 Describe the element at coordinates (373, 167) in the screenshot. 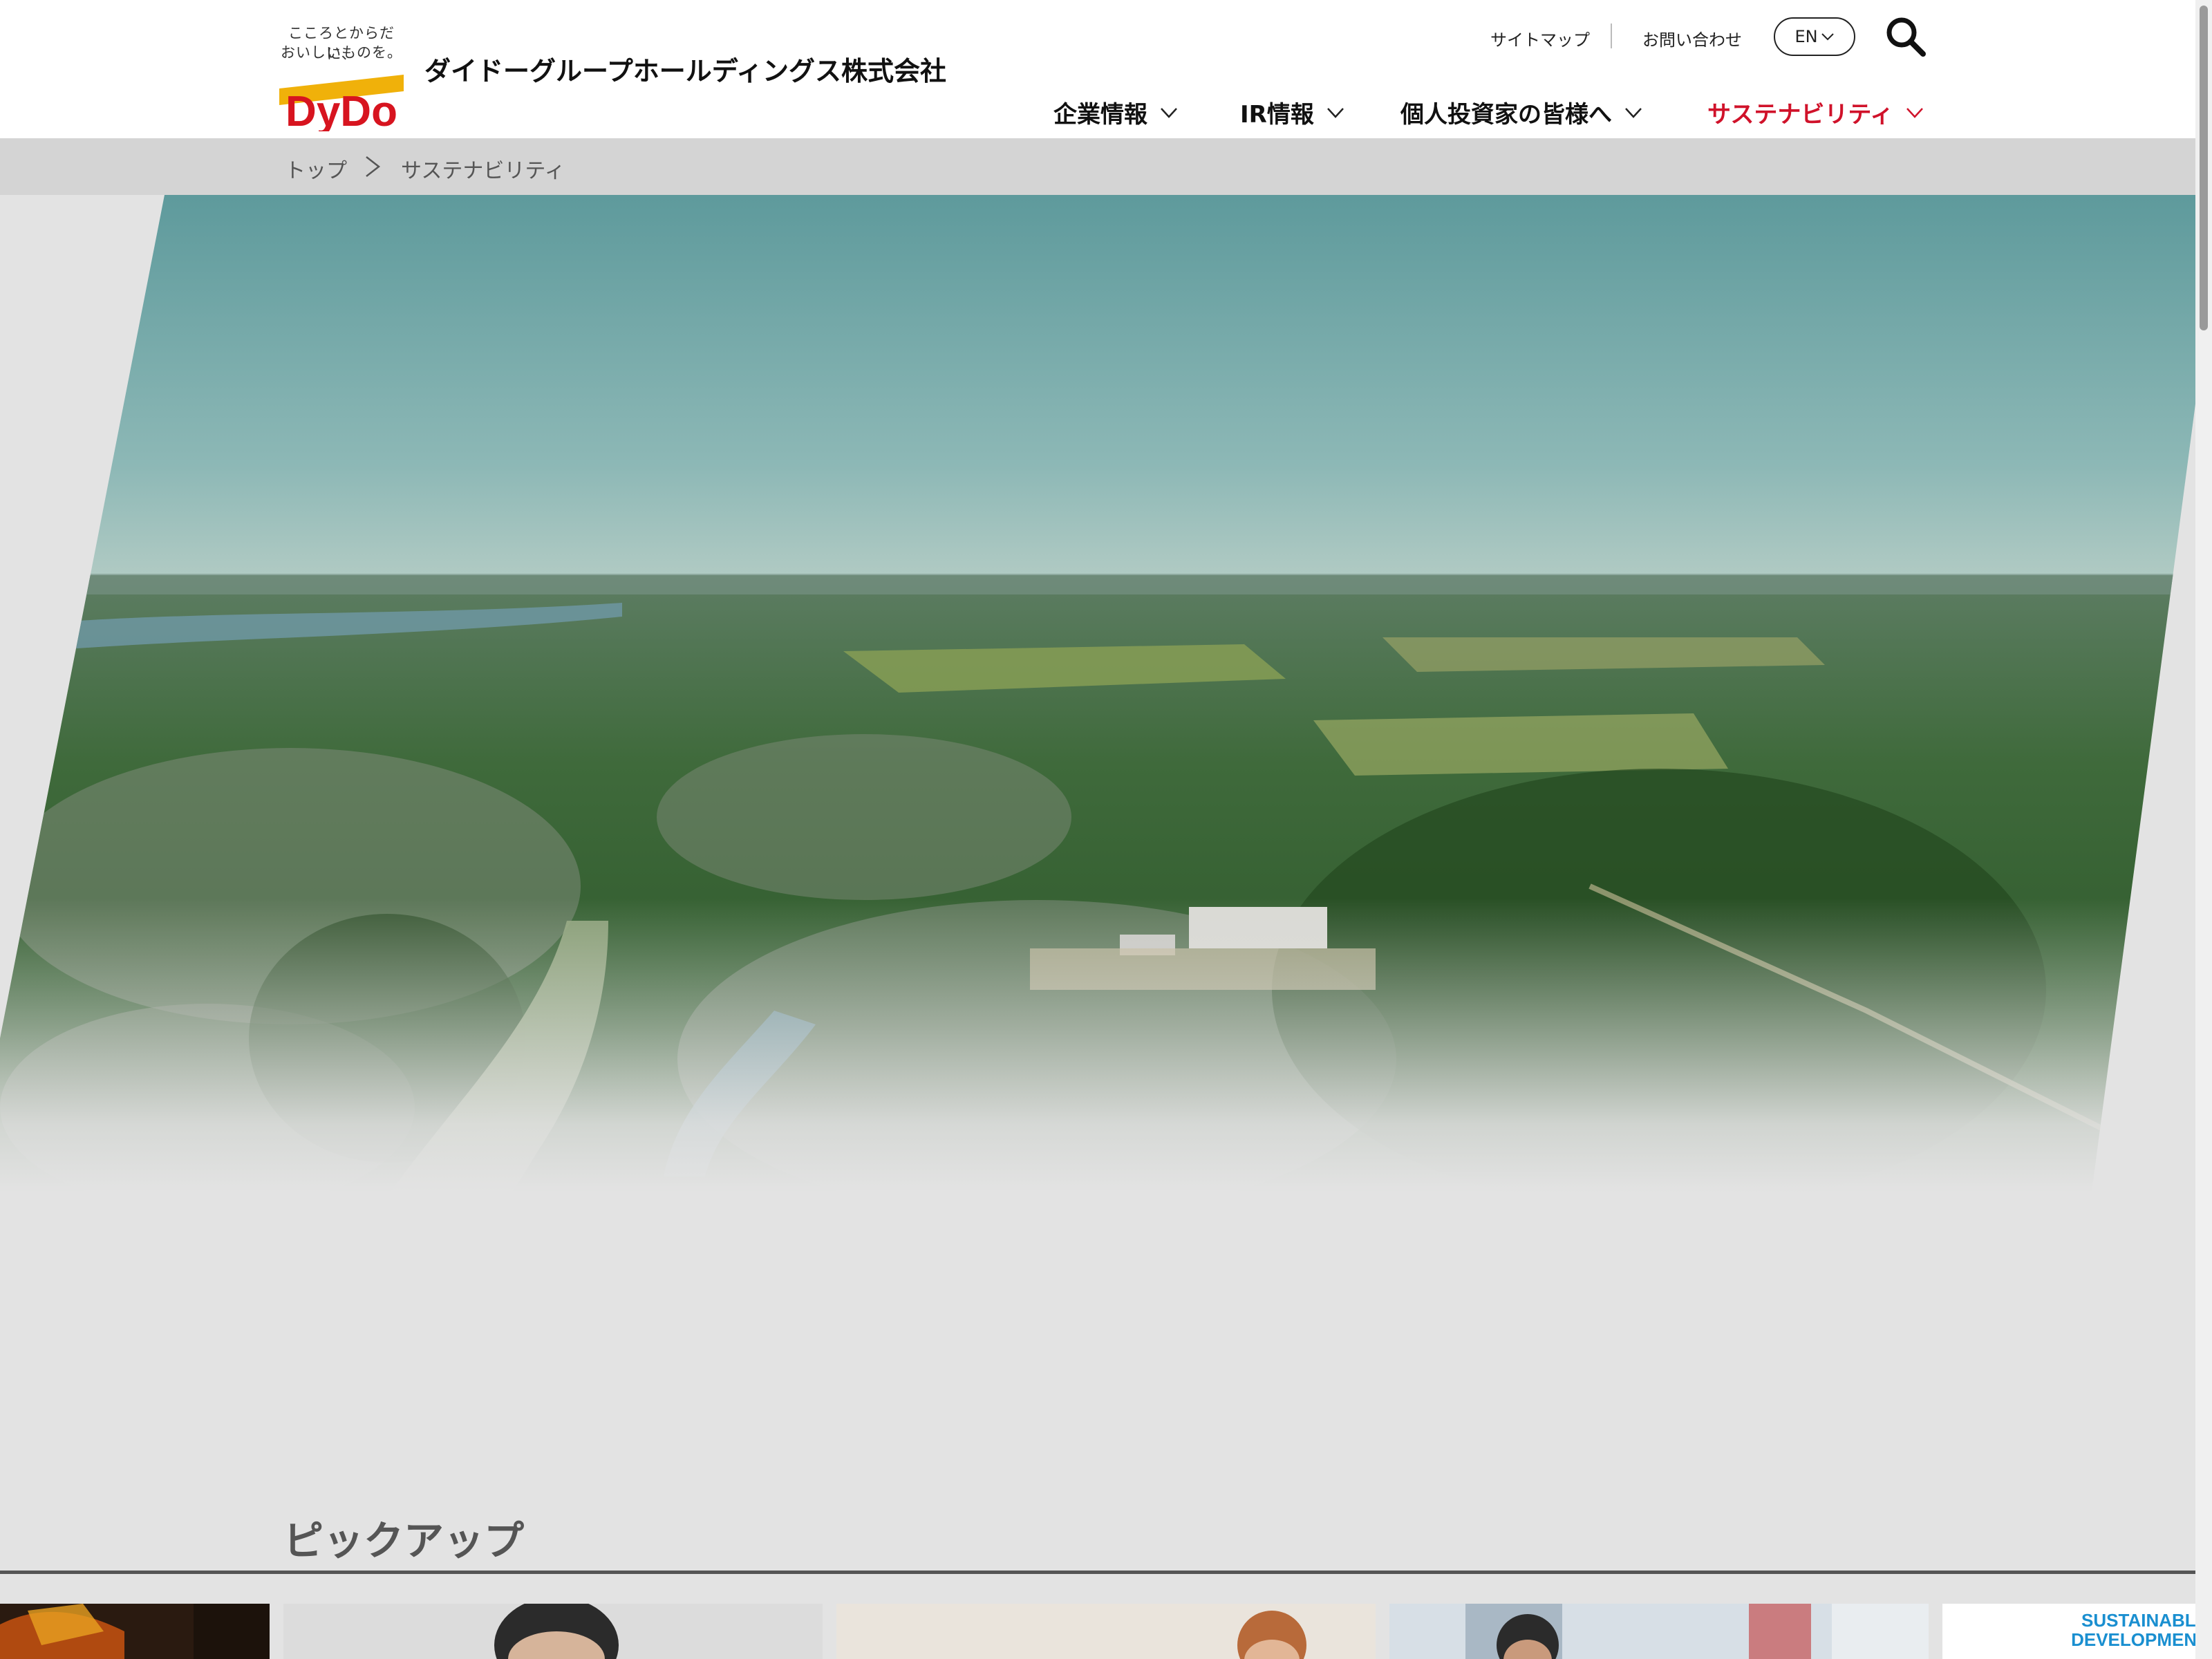

I see `chevron-right-icon` at that location.